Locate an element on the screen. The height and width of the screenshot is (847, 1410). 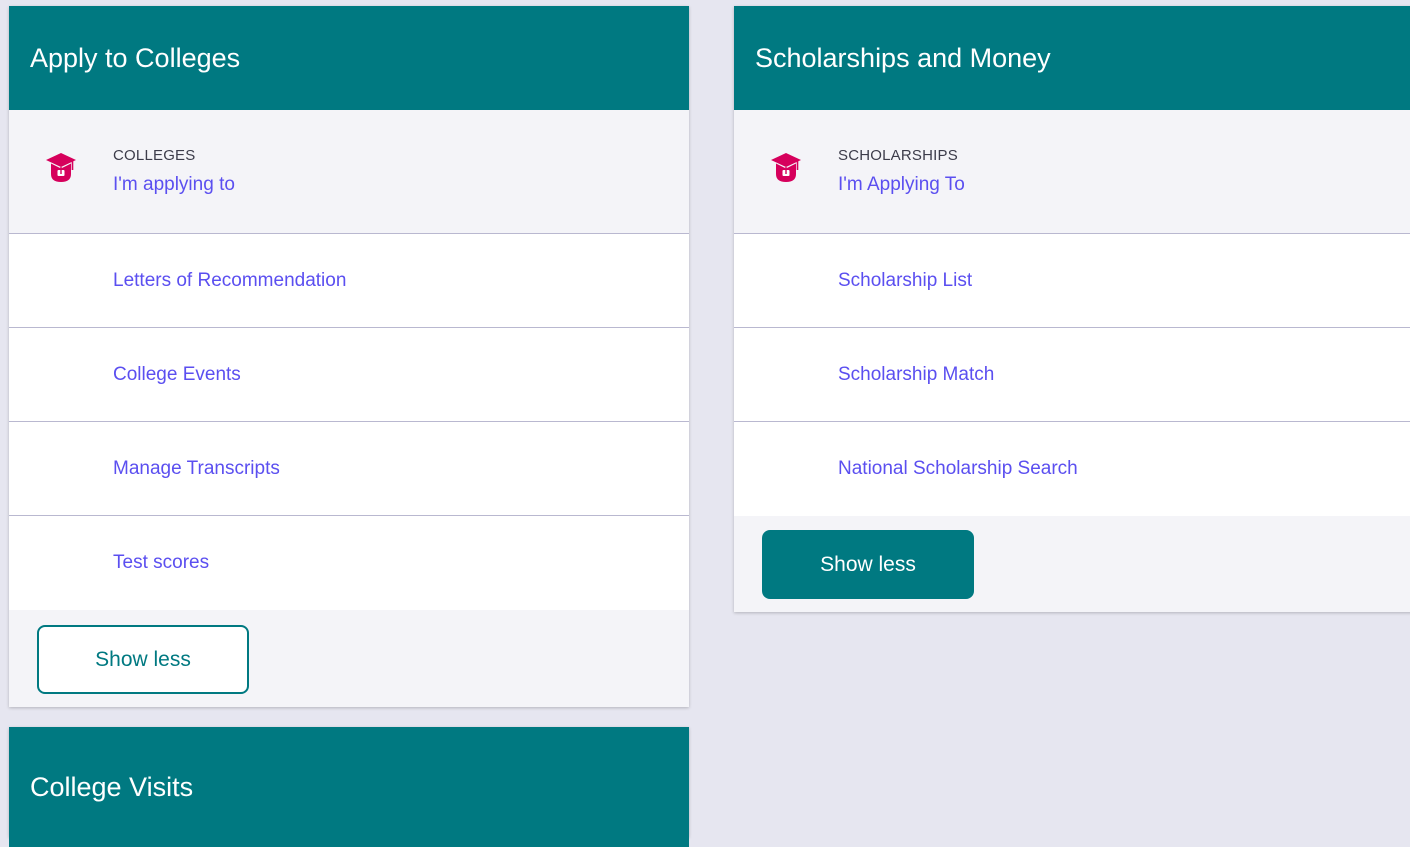
colleges-eyebrow: COLLEGES is located at coordinates (154, 155).